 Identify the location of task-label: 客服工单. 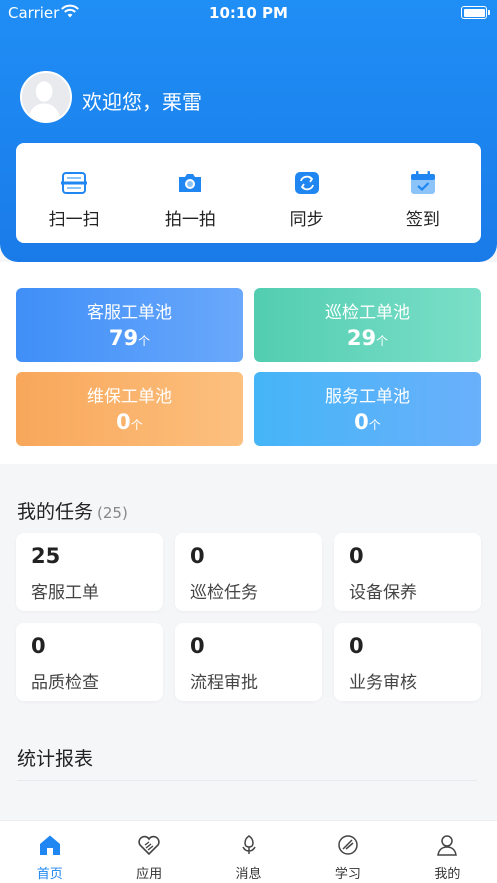
(65, 593).